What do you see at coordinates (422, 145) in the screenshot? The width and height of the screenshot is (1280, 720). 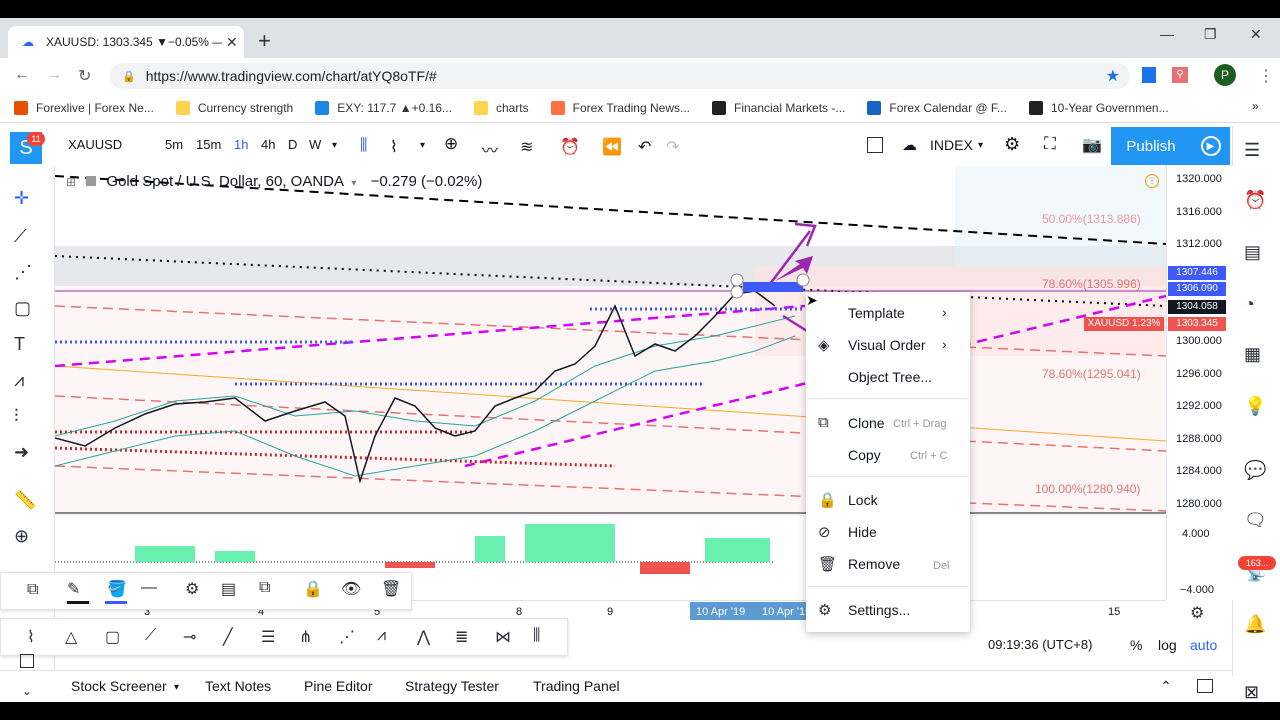 I see `chart-type-dropdown-icon: ▾` at bounding box center [422, 145].